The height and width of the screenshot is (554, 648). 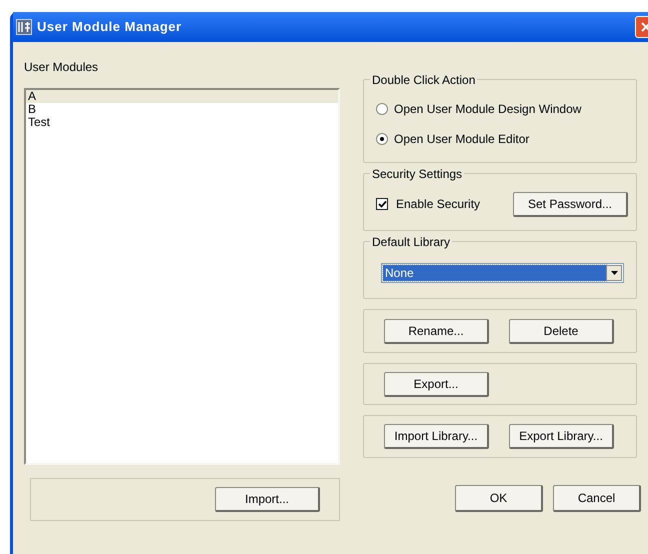 I want to click on push-button: OK, so click(x=499, y=498).